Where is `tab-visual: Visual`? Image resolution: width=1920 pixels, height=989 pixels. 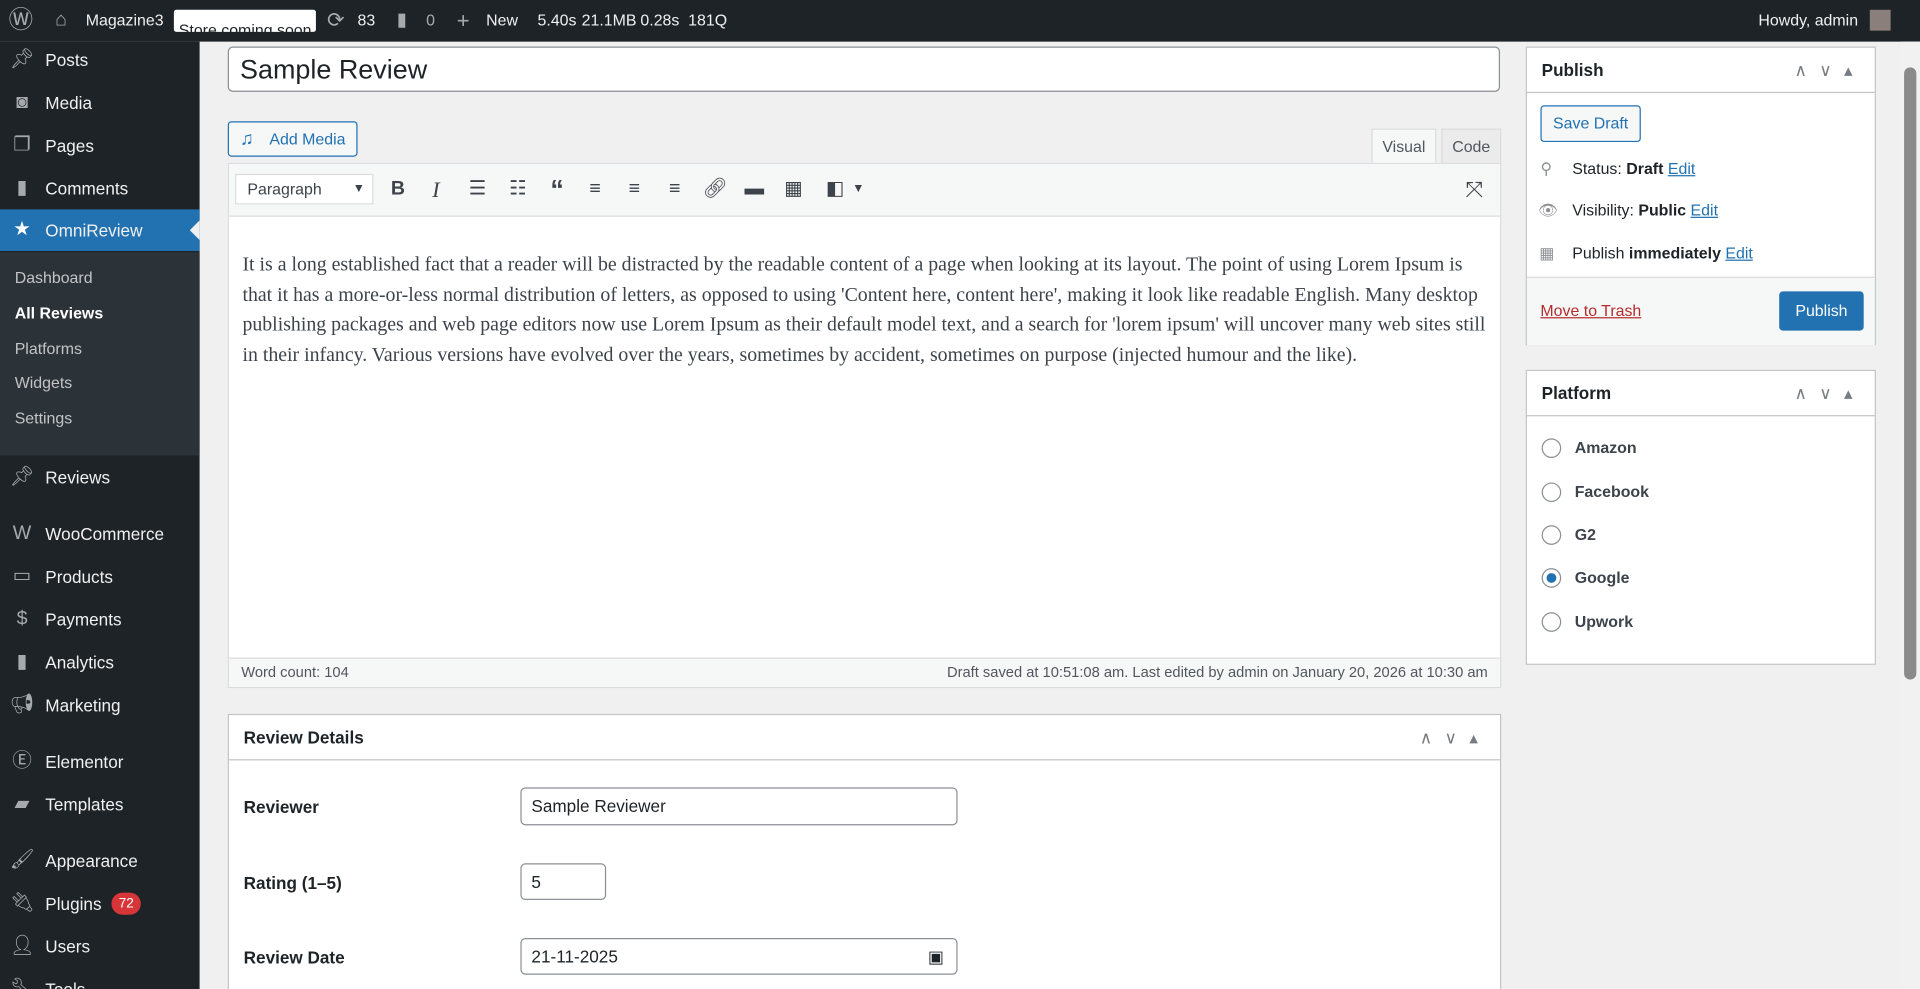
tab-visual: Visual is located at coordinates (1404, 146).